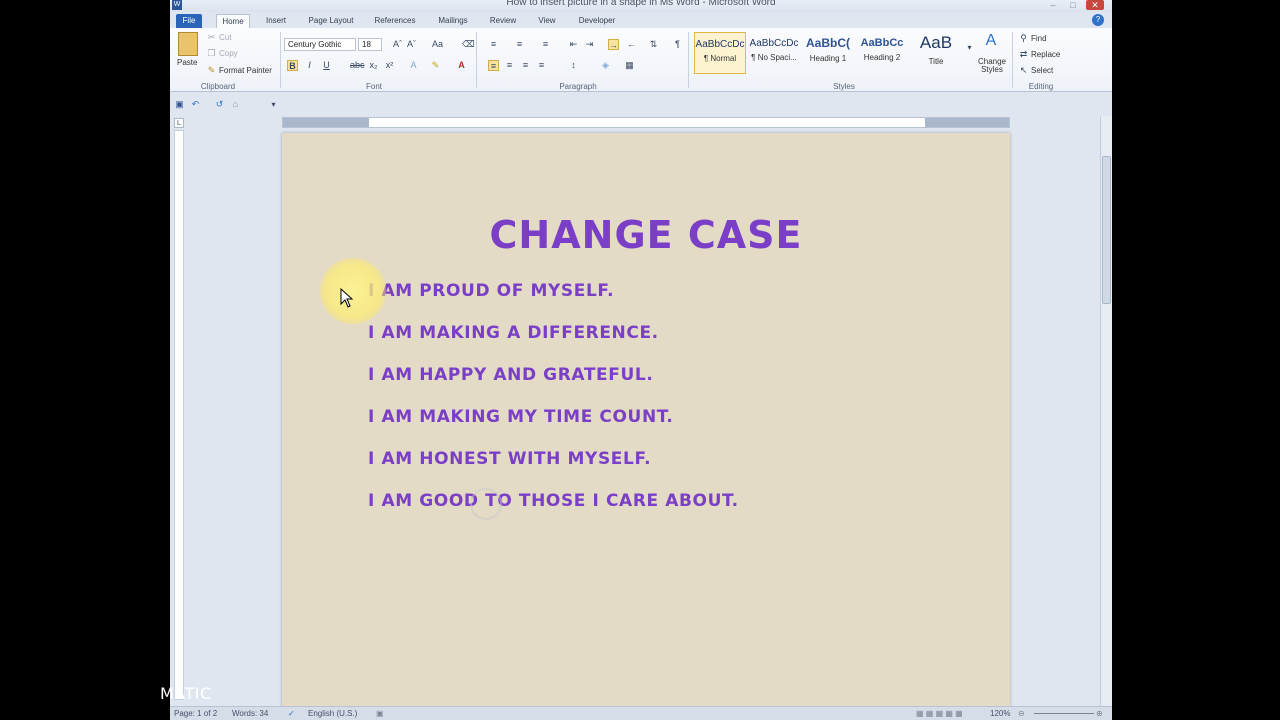  I want to click on align-center-icon: ≡, so click(509, 65).